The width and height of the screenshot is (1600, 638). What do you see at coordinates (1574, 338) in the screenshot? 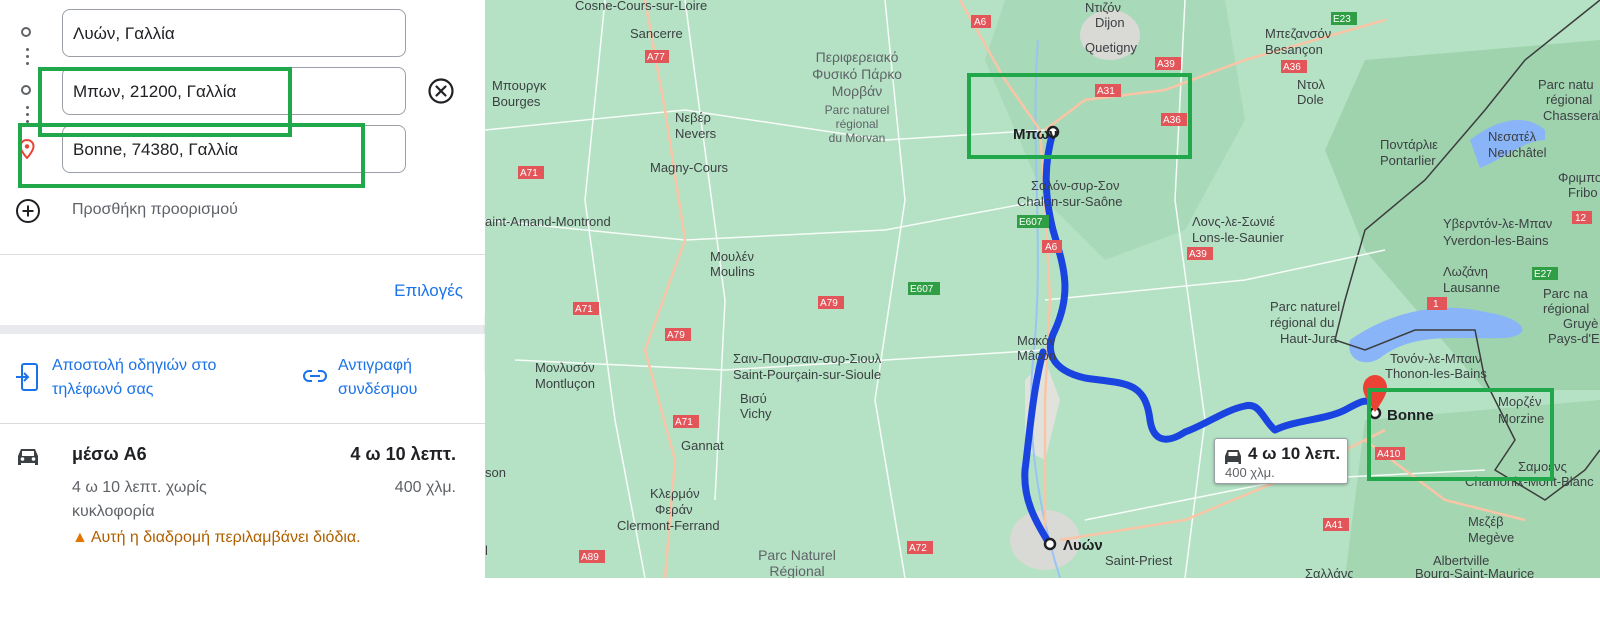
I see `map-label: Pays-d'E` at bounding box center [1574, 338].